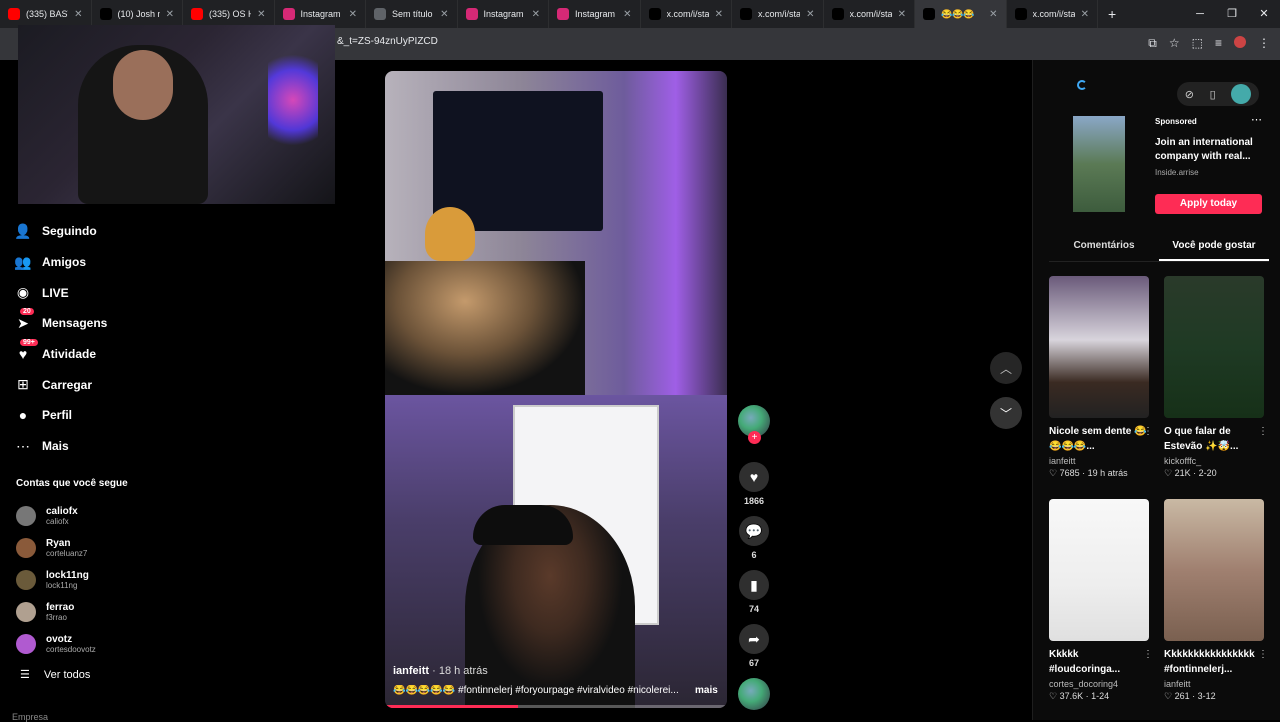 The image size is (1280, 722). What do you see at coordinates (387, 41) in the screenshot?
I see `url-field: &_t=ZS-94znUyPIZCD` at bounding box center [387, 41].